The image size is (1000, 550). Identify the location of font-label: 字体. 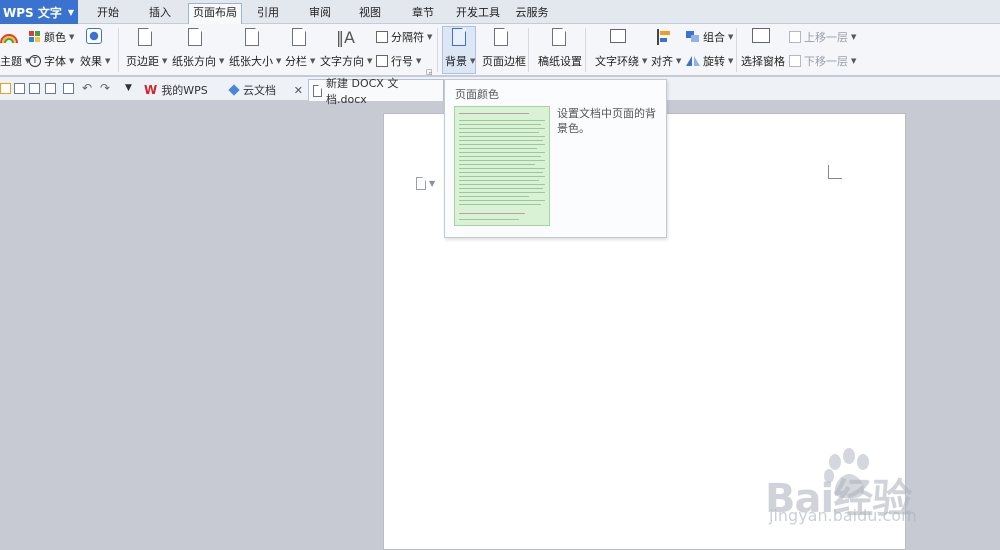
(55, 61).